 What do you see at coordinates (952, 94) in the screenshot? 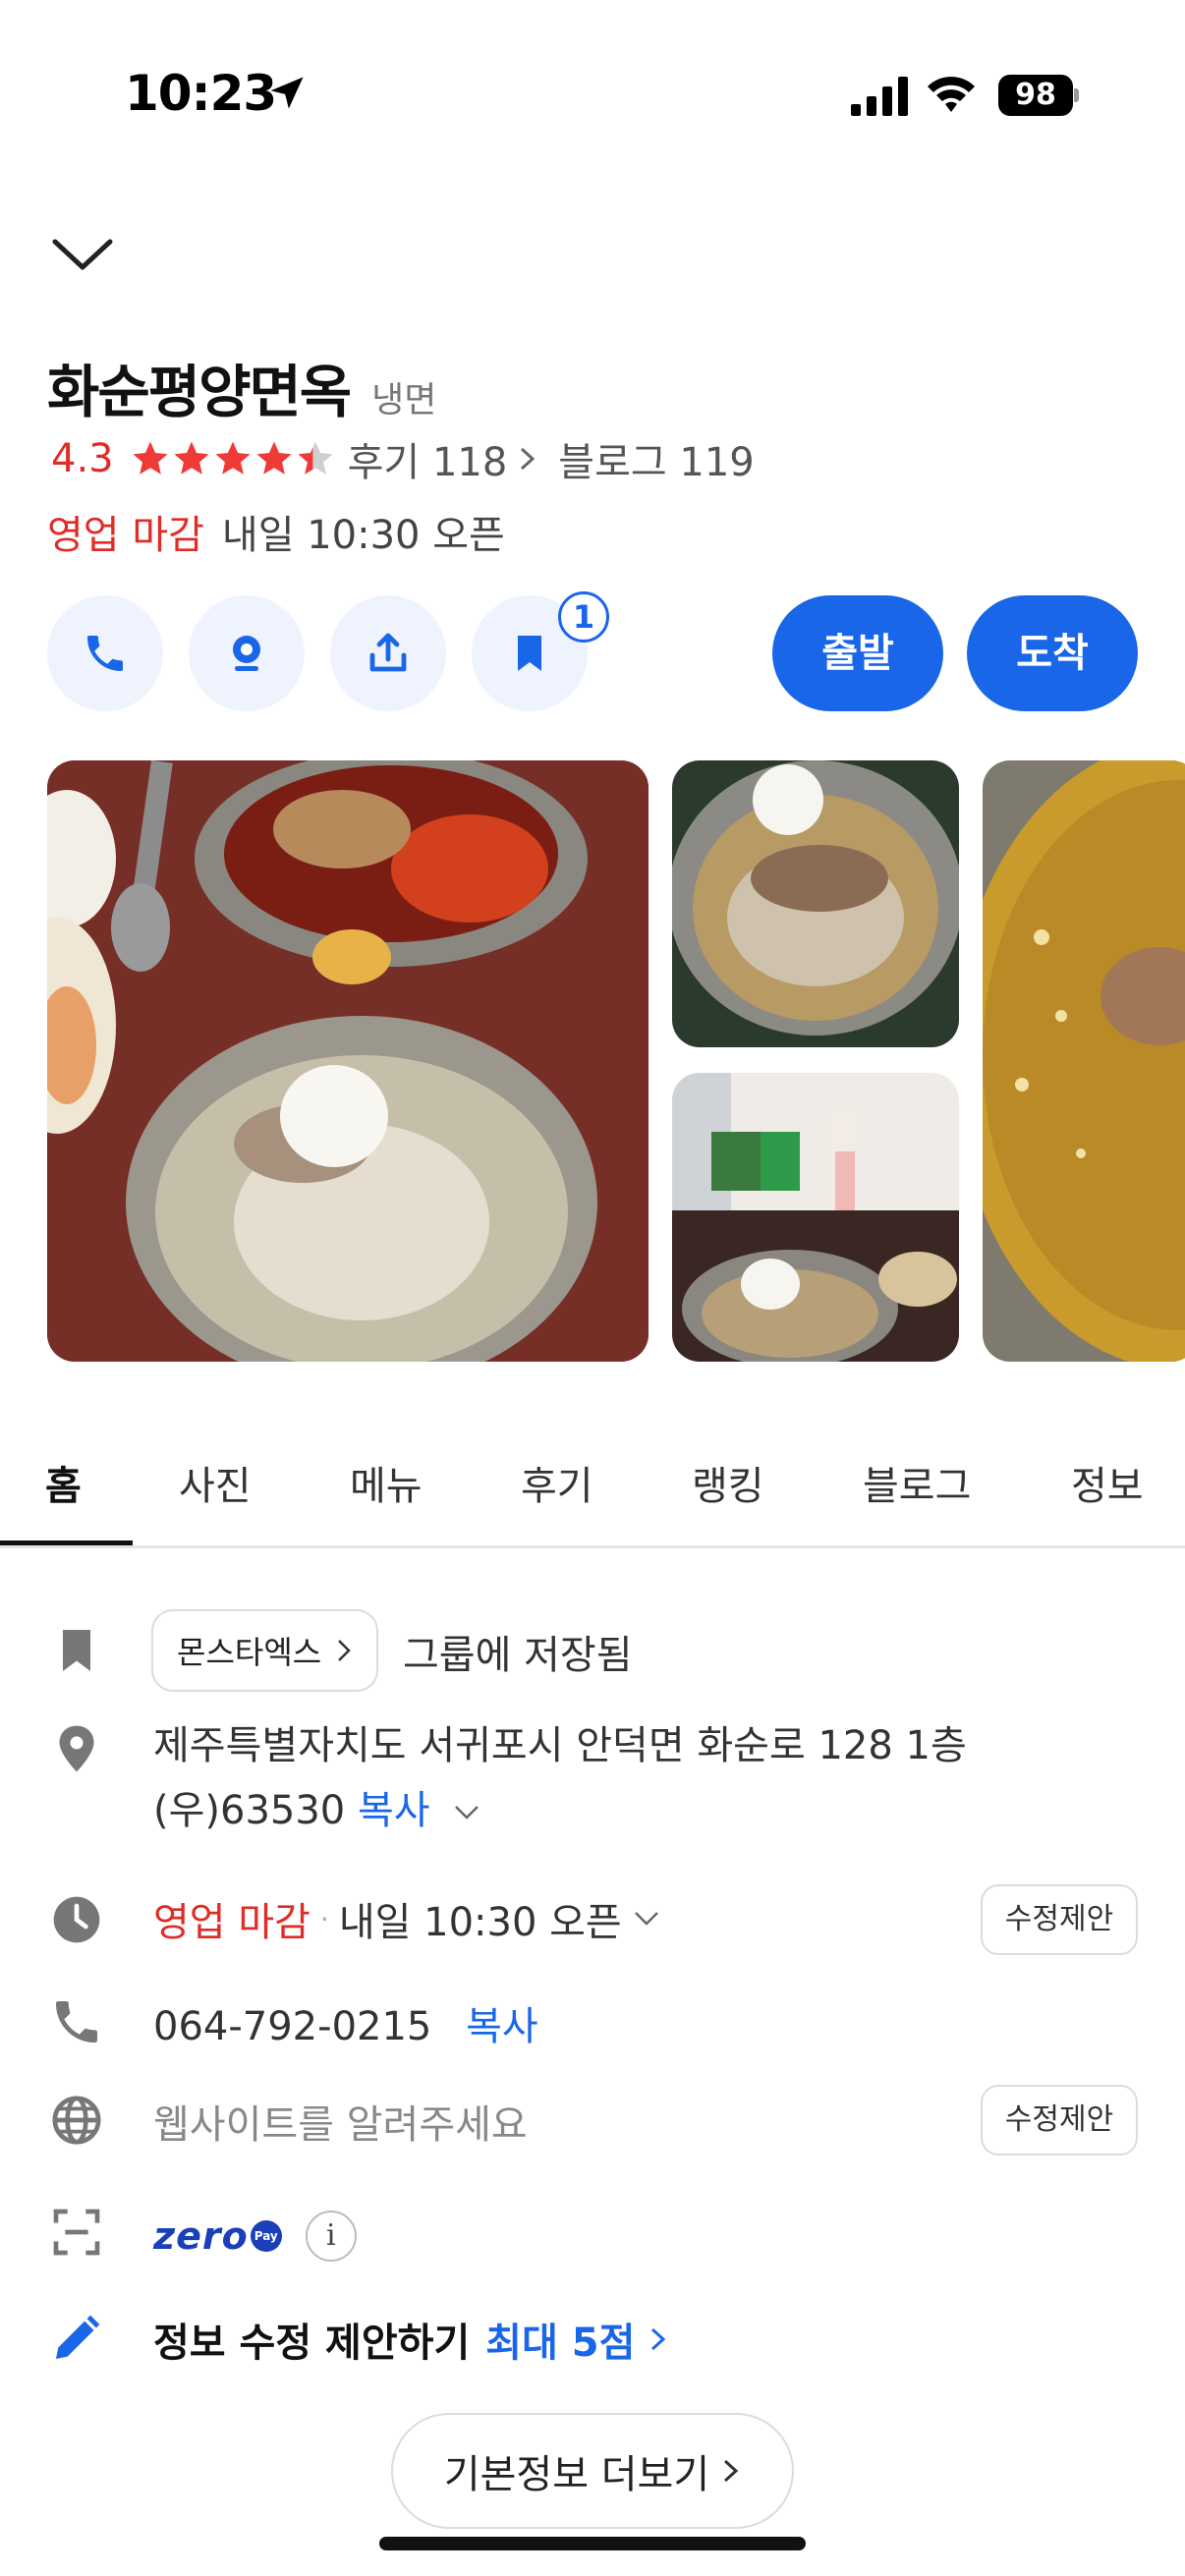
I see `wifi-icon` at bounding box center [952, 94].